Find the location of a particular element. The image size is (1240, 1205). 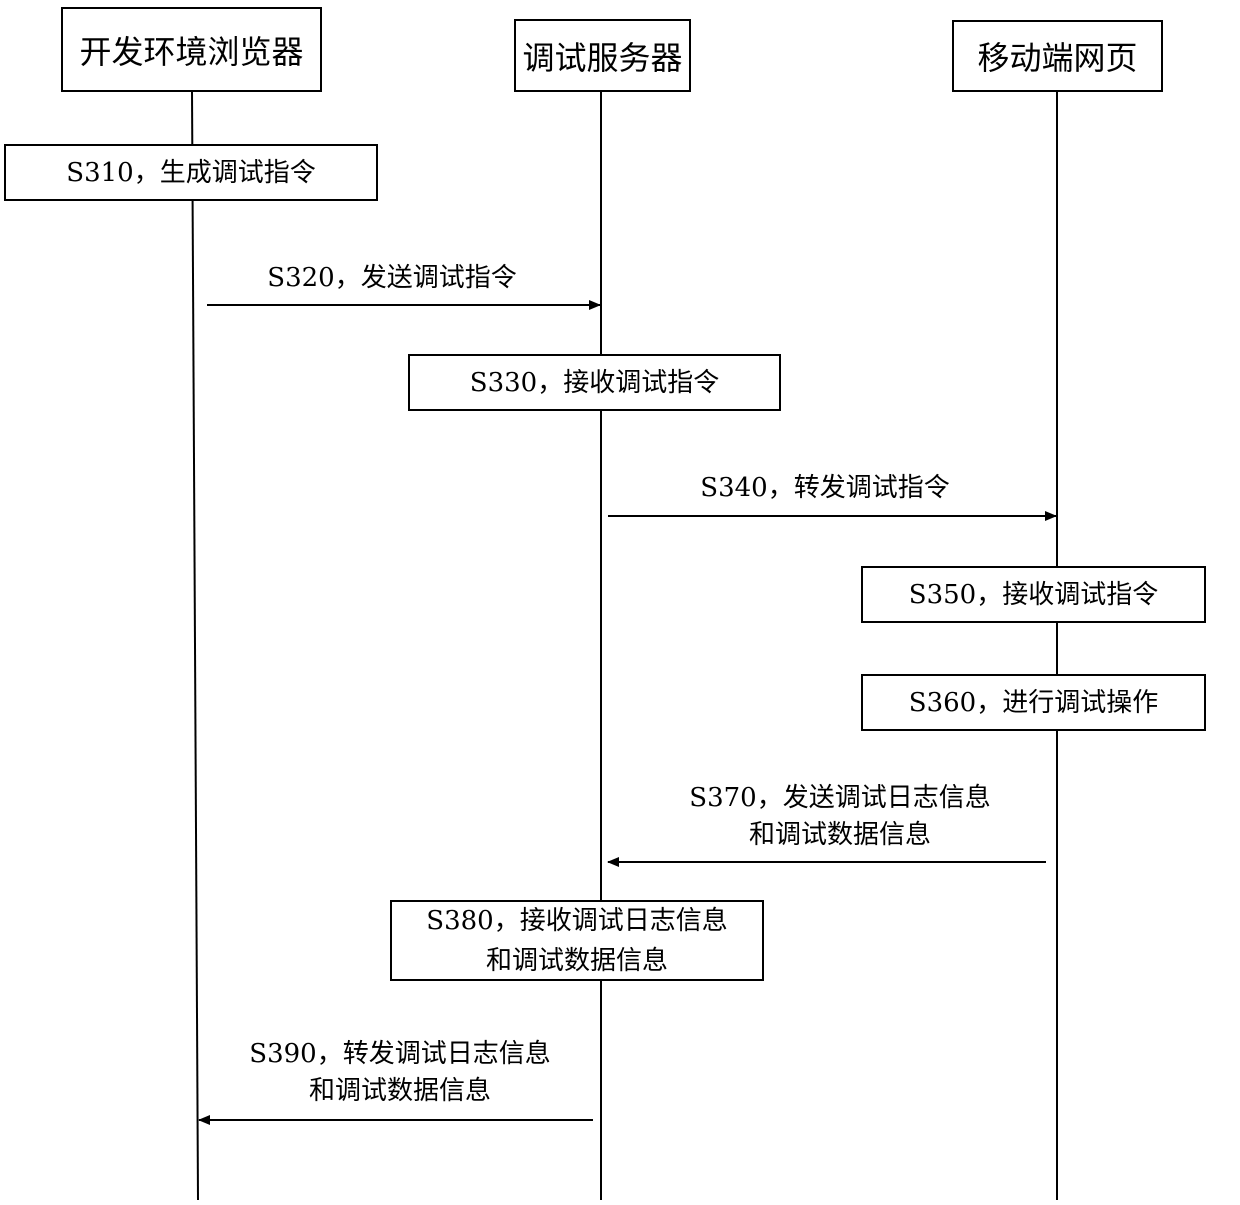

message-text: S370，发送调试日志信息 is located at coordinates (840, 798).